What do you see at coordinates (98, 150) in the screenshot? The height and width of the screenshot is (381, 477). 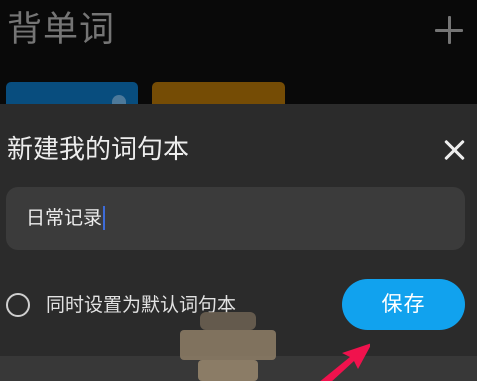 I see `dialog-title: 新建我的词句本` at bounding box center [98, 150].